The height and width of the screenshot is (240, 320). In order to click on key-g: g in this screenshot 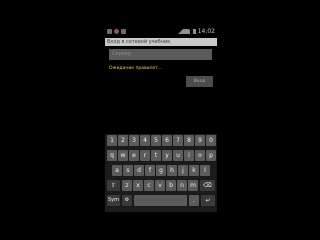, I will do `click(161, 170)`.